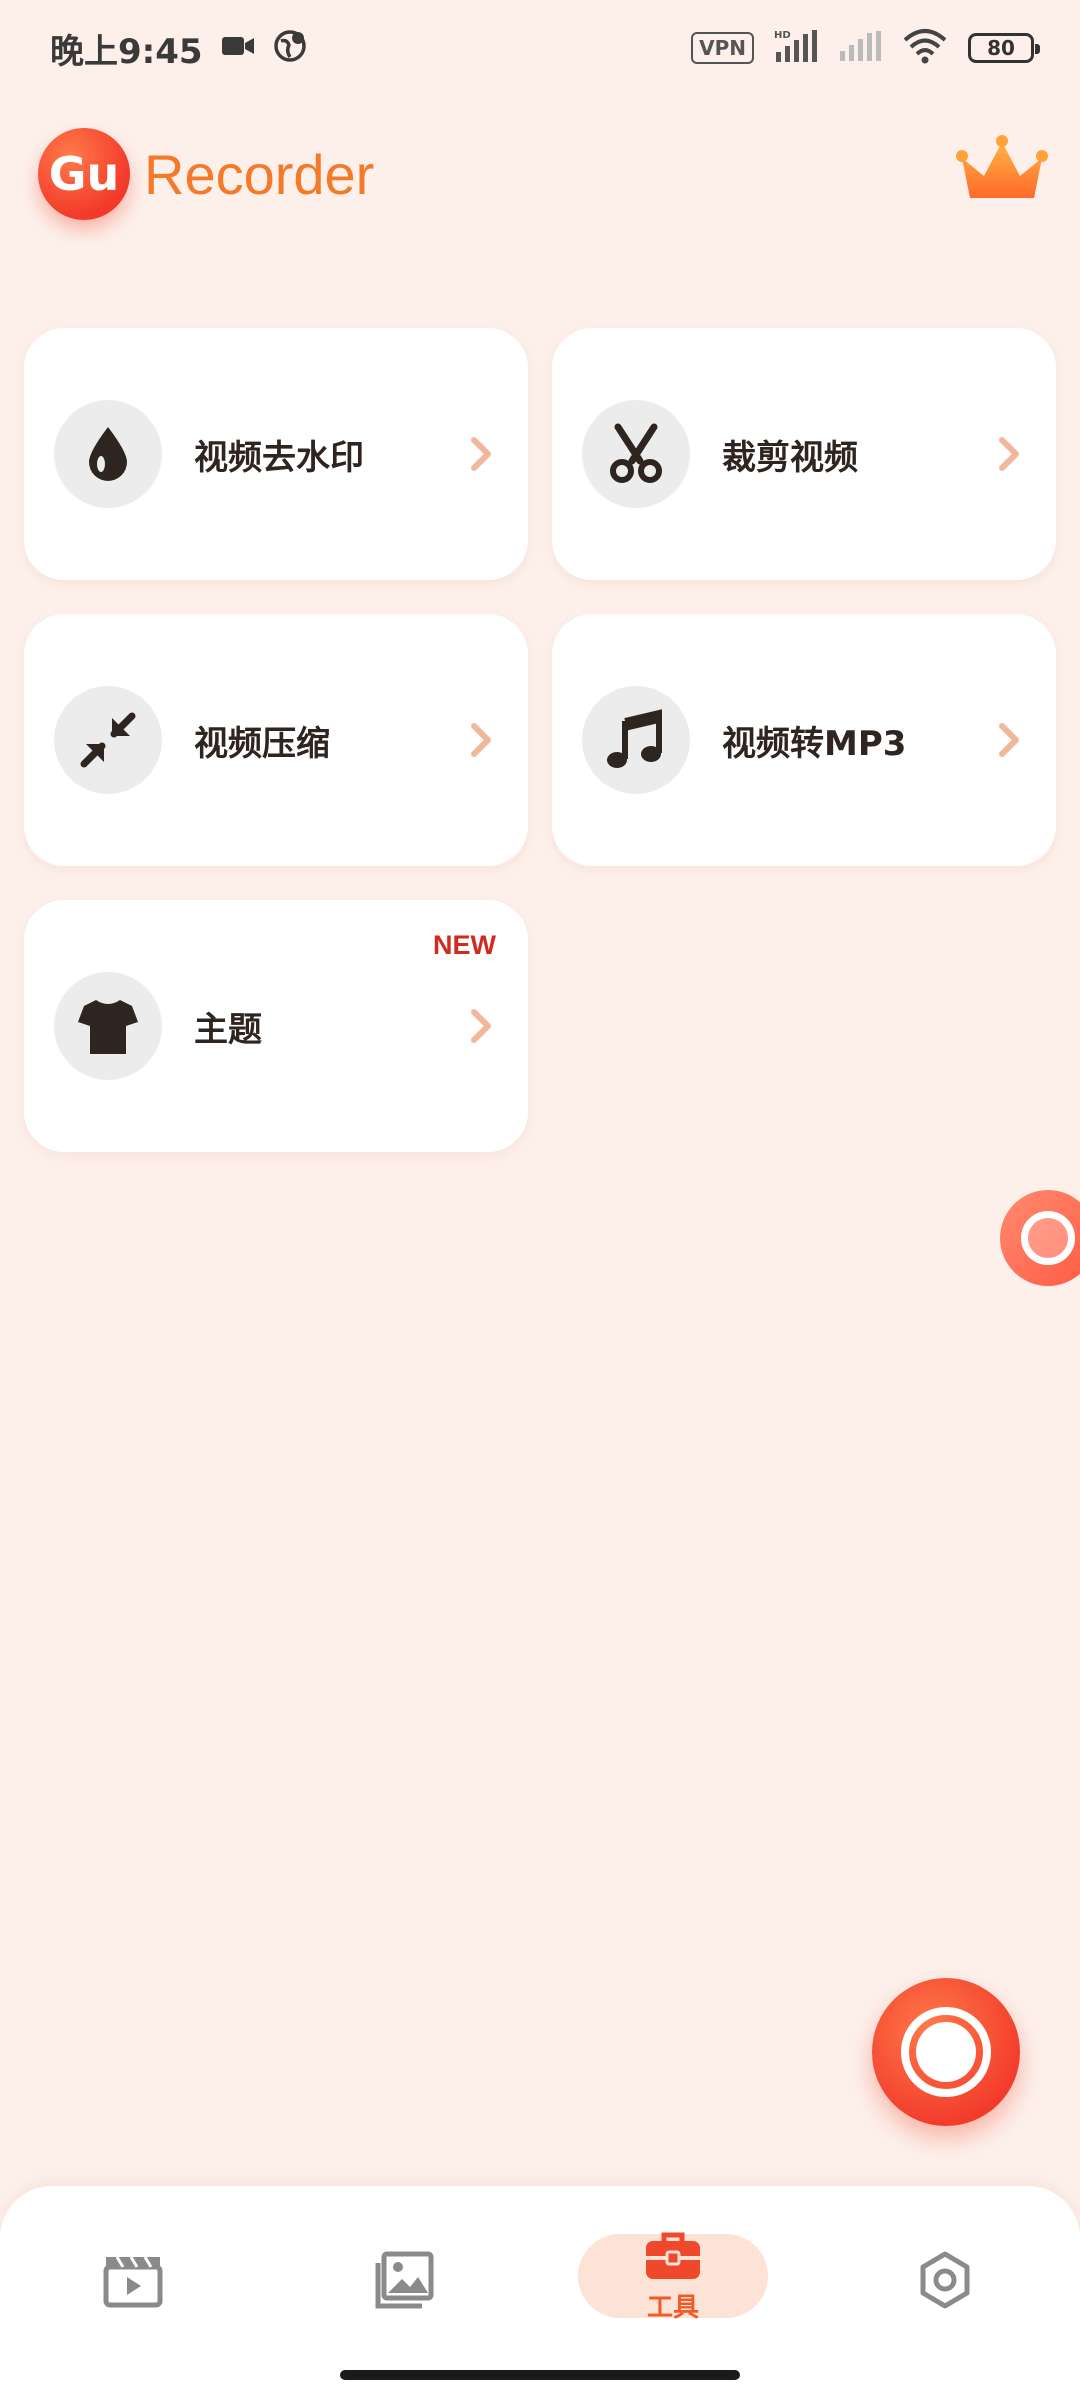  Describe the element at coordinates (673, 2255) in the screenshot. I see `toolbox-icon` at that location.